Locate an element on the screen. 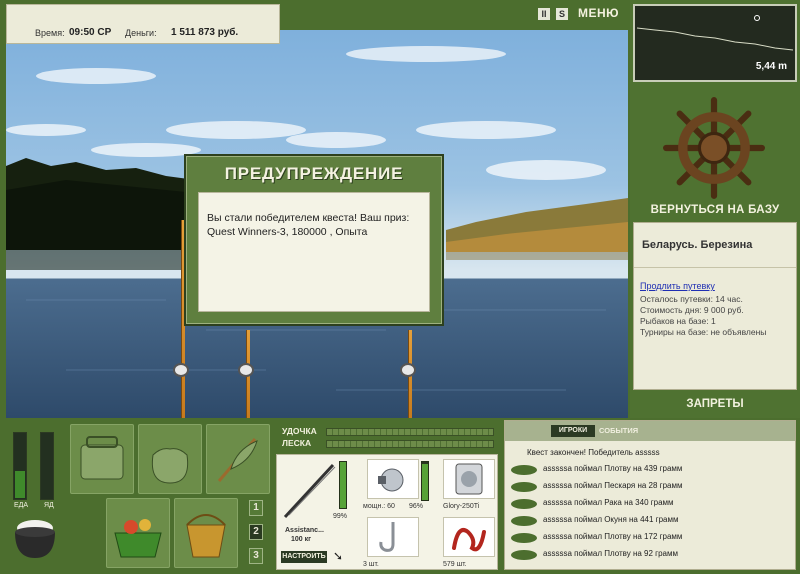 This screenshot has width=800, height=574. list-item: asssssa поймал Плотву на 92 грамм is located at coordinates (610, 553).